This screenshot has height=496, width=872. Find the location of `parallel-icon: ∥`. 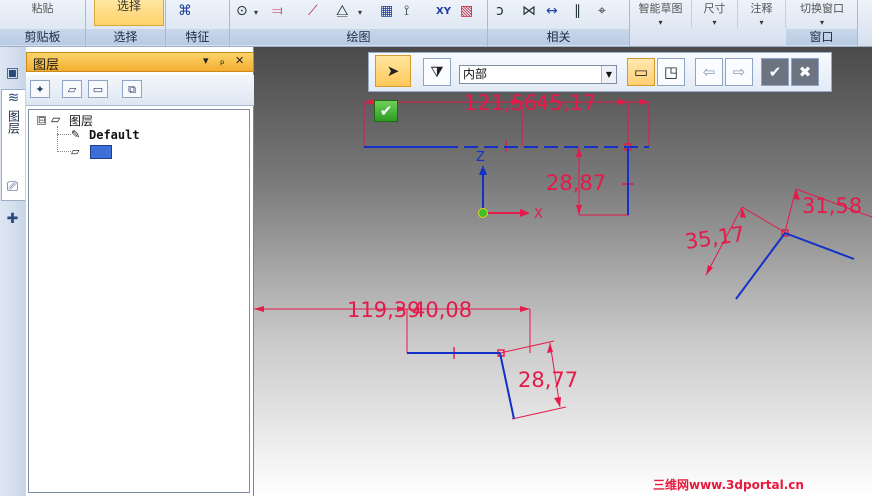

parallel-icon: ∥ is located at coordinates (577, 11).